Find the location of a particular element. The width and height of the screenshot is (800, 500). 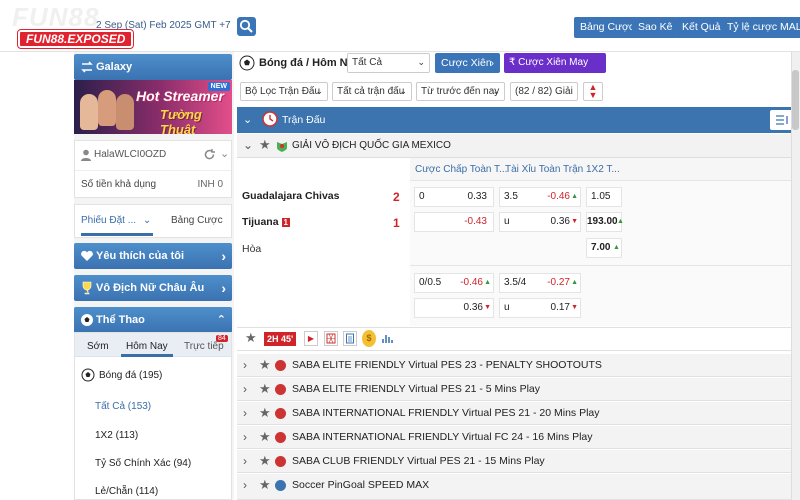

match-section-bar: ⌄ Trận Đấu is located at coordinates (518, 120).